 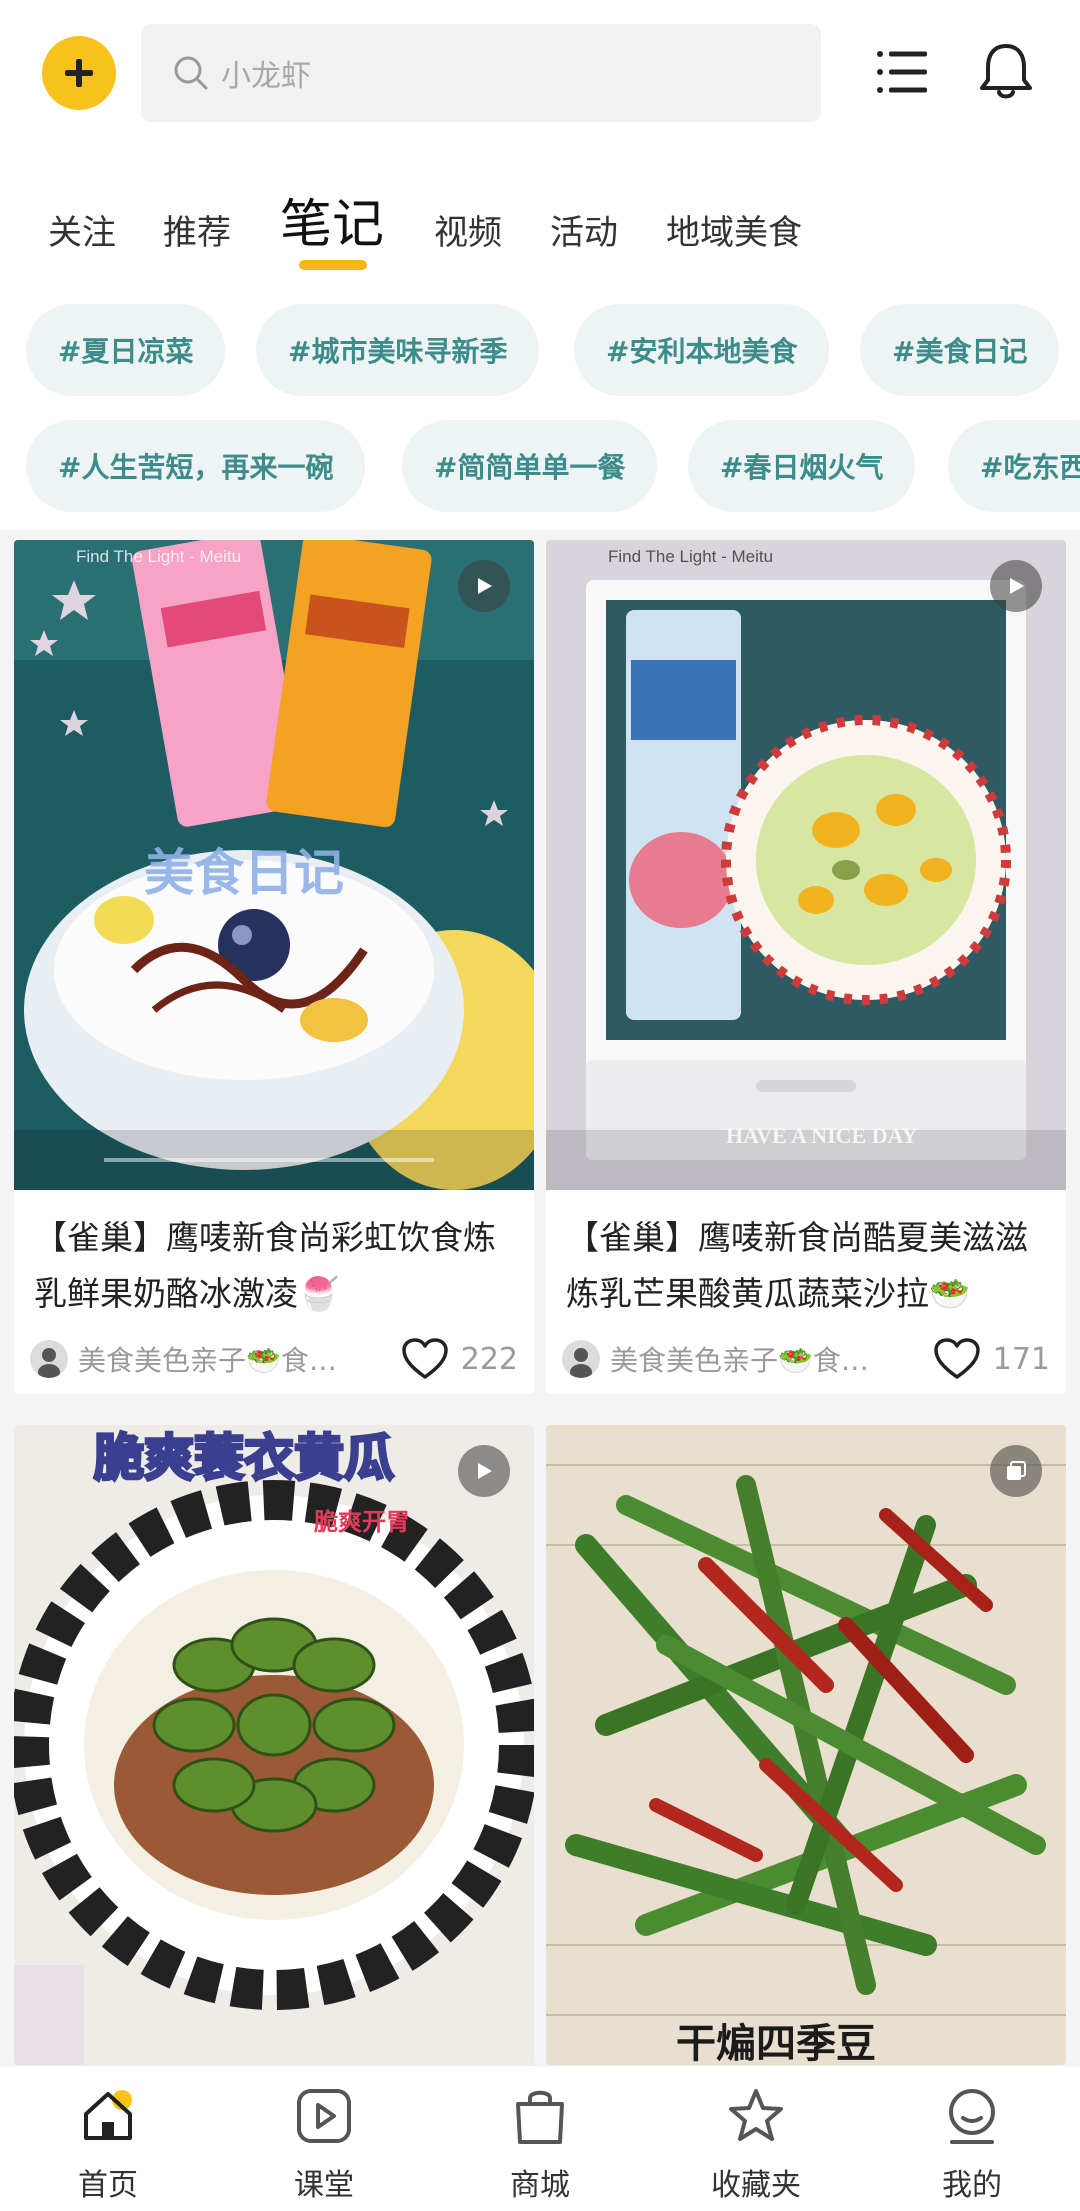 What do you see at coordinates (1014, 466) in the screenshot?
I see `topic-chip: #吃东西` at bounding box center [1014, 466].